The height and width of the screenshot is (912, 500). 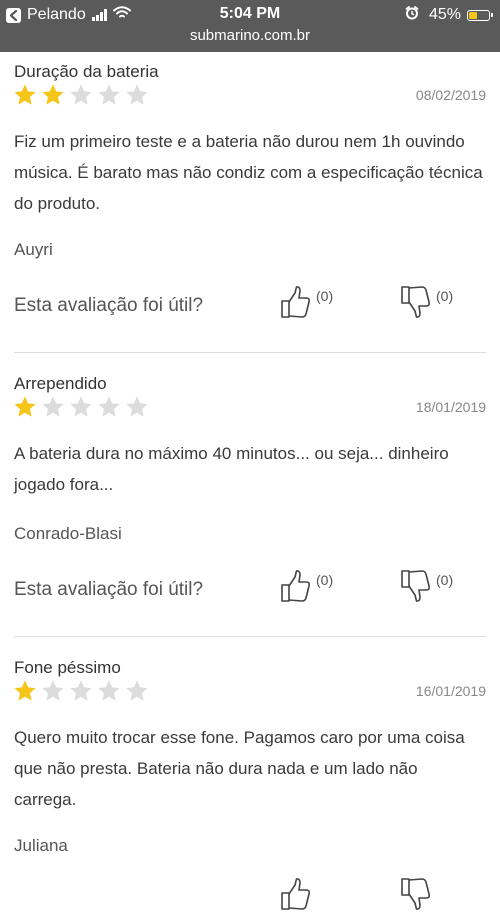 What do you see at coordinates (33, 249) in the screenshot?
I see `review-author: Auyri` at bounding box center [33, 249].